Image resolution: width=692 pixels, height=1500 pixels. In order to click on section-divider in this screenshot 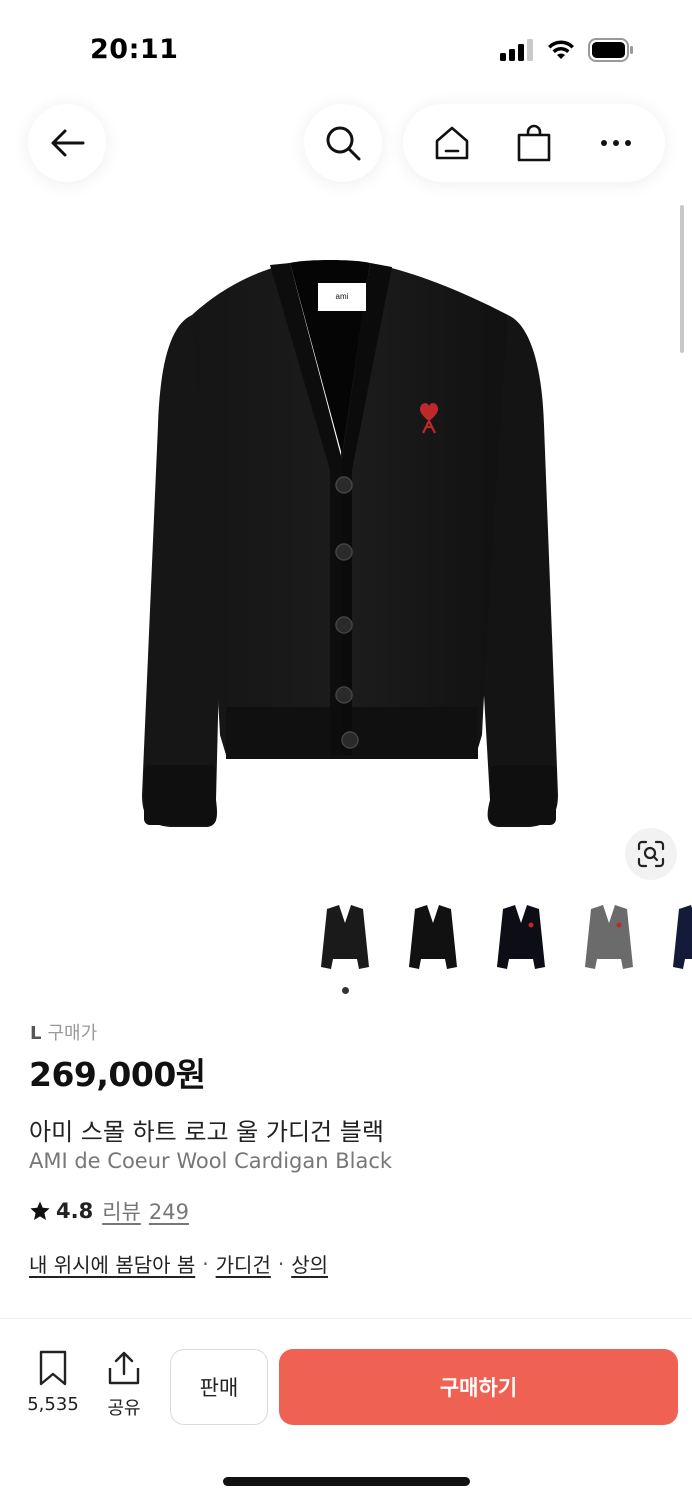, I will do `click(346, 1318)`.